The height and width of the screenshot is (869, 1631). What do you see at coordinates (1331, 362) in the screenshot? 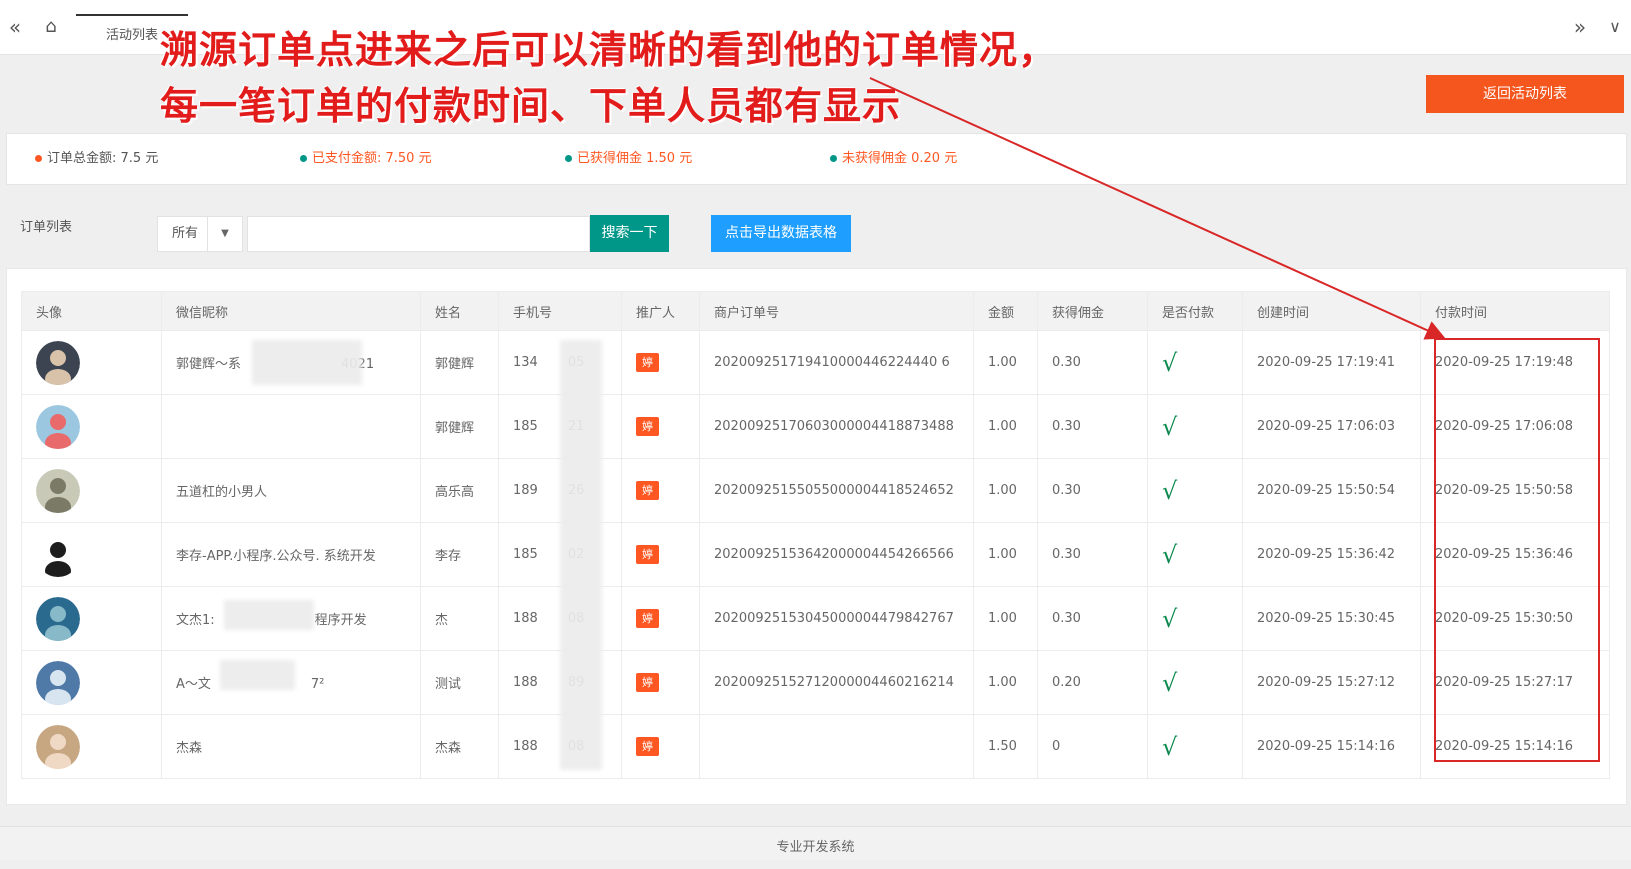
I see `created-time-cell: 2020-09-25 17:19:41` at bounding box center [1331, 362].